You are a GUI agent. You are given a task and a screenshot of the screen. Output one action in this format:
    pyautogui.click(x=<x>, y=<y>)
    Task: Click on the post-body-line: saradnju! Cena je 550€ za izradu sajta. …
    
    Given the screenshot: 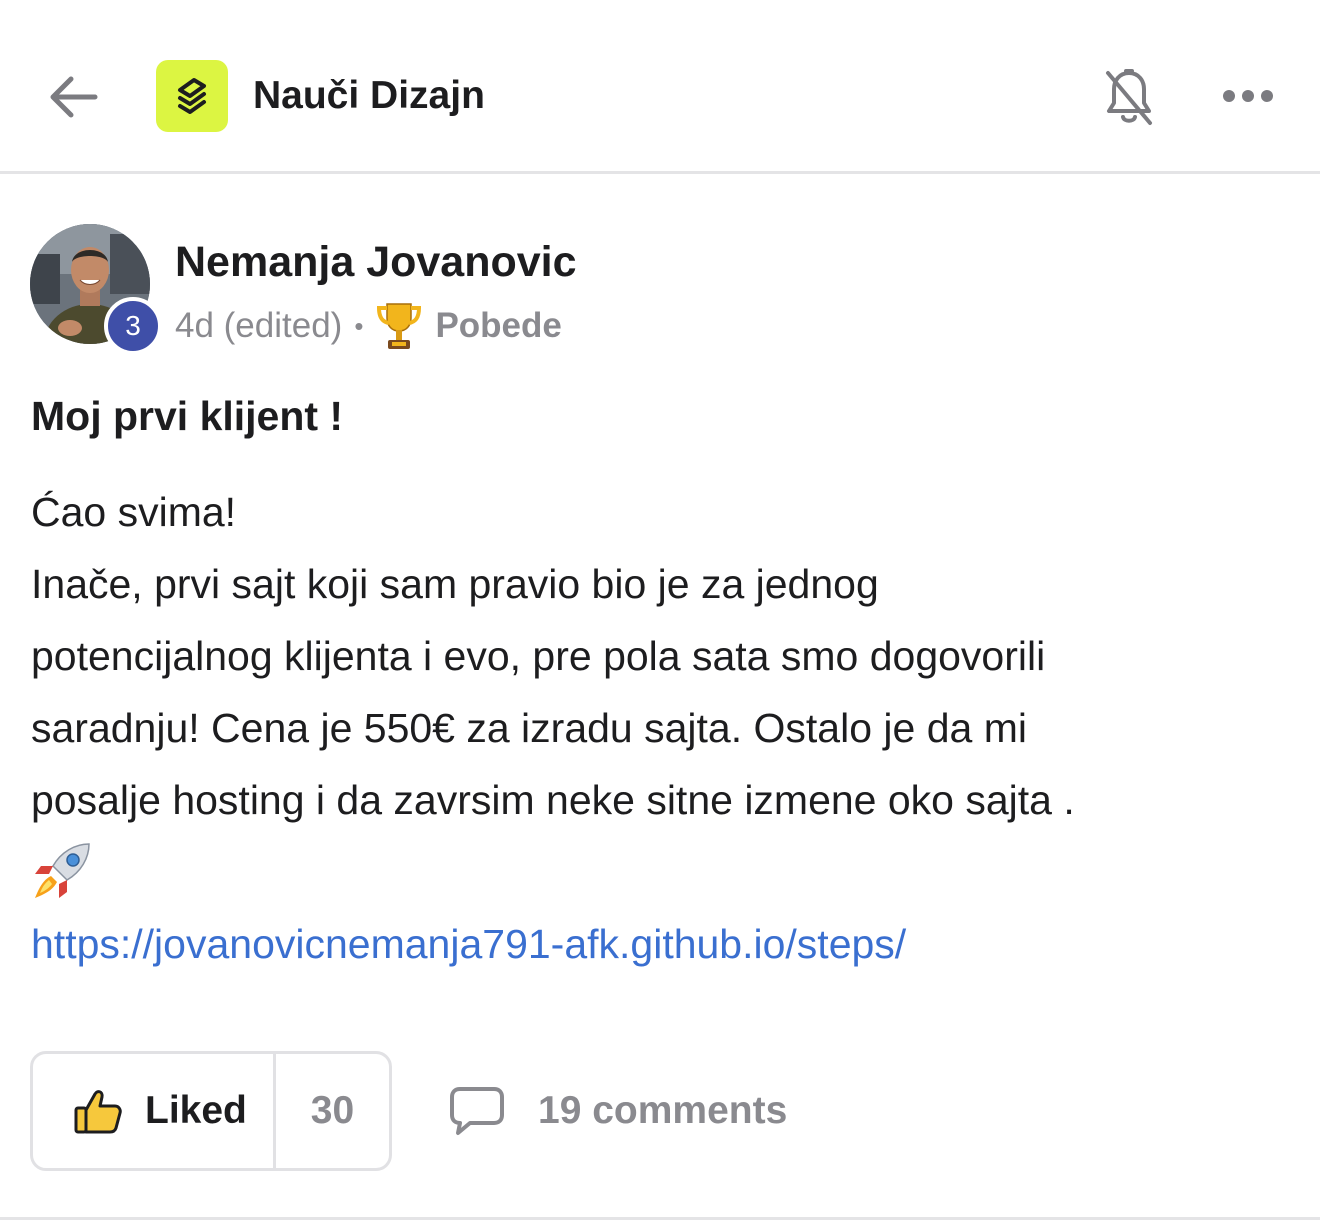 What is the action you would take?
    pyautogui.click(x=529, y=728)
    